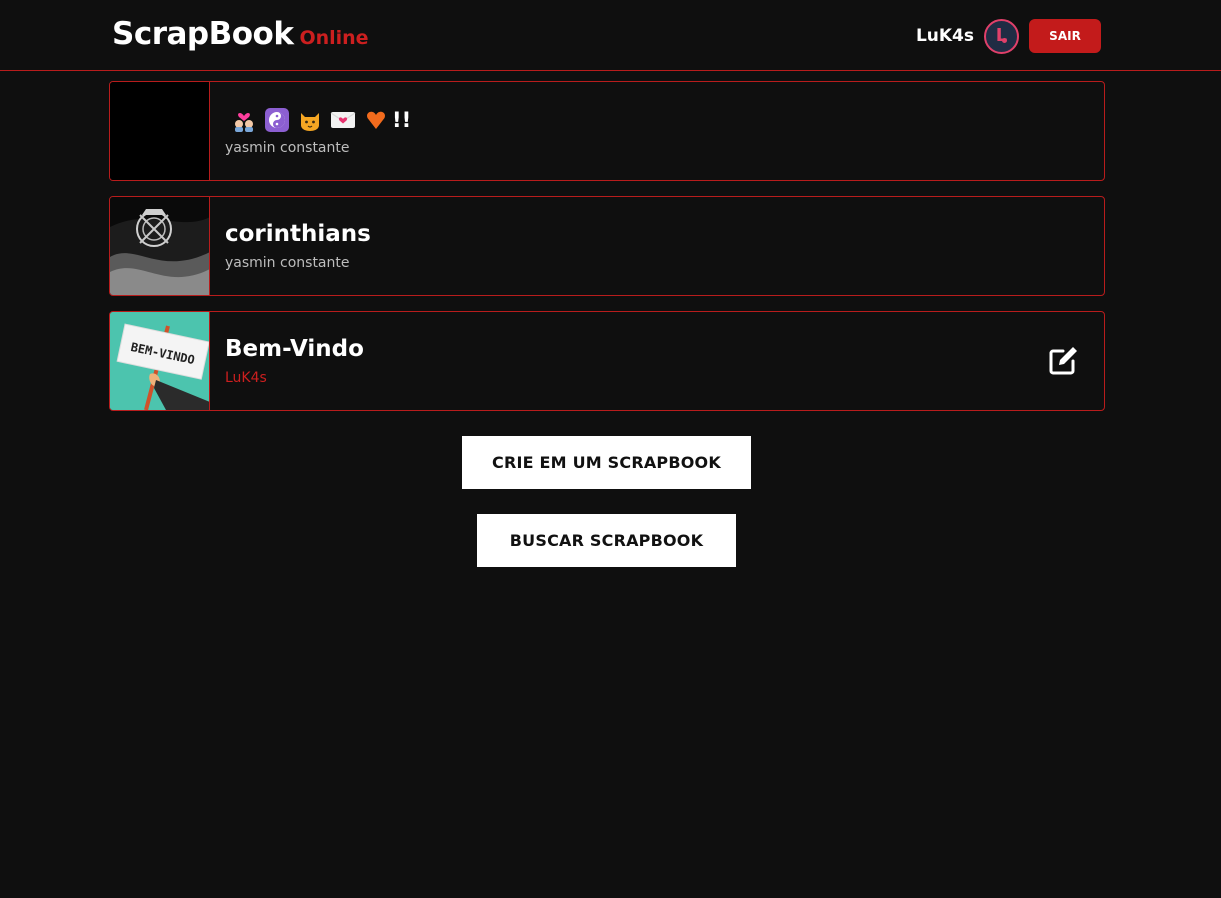 This screenshot has height=898, width=1221. Describe the element at coordinates (607, 246) in the screenshot. I see `scrapbook-card: corinthians yasmin constante` at that location.